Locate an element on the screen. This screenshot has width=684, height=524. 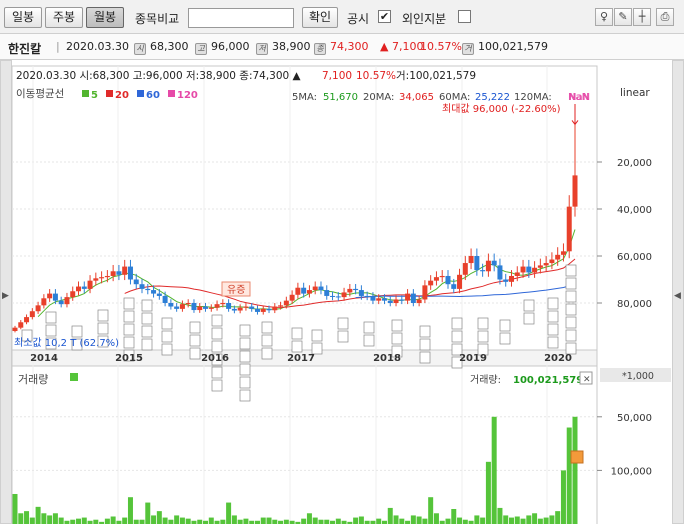
volume-y-axis: 100,000 50,000 is located at coordinates (624, 445).